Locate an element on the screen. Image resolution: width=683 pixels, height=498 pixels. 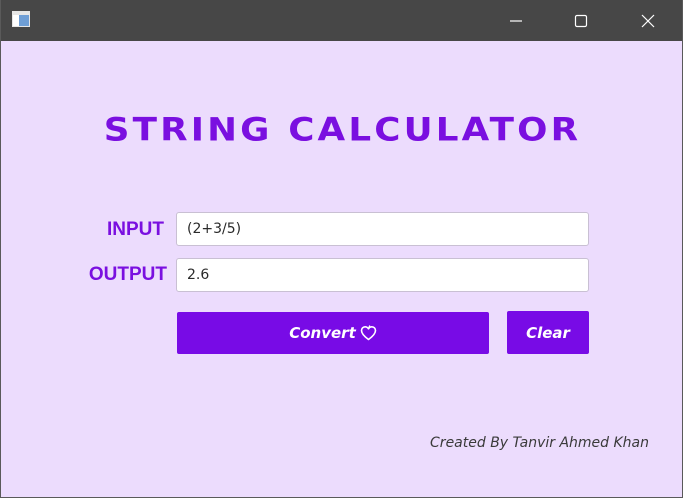
maximize-icon is located at coordinates (581, 20).